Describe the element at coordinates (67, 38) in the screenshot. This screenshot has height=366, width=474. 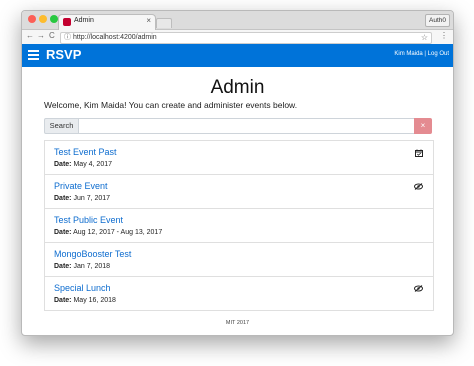
I see `info-icon: ⓘ` at that location.